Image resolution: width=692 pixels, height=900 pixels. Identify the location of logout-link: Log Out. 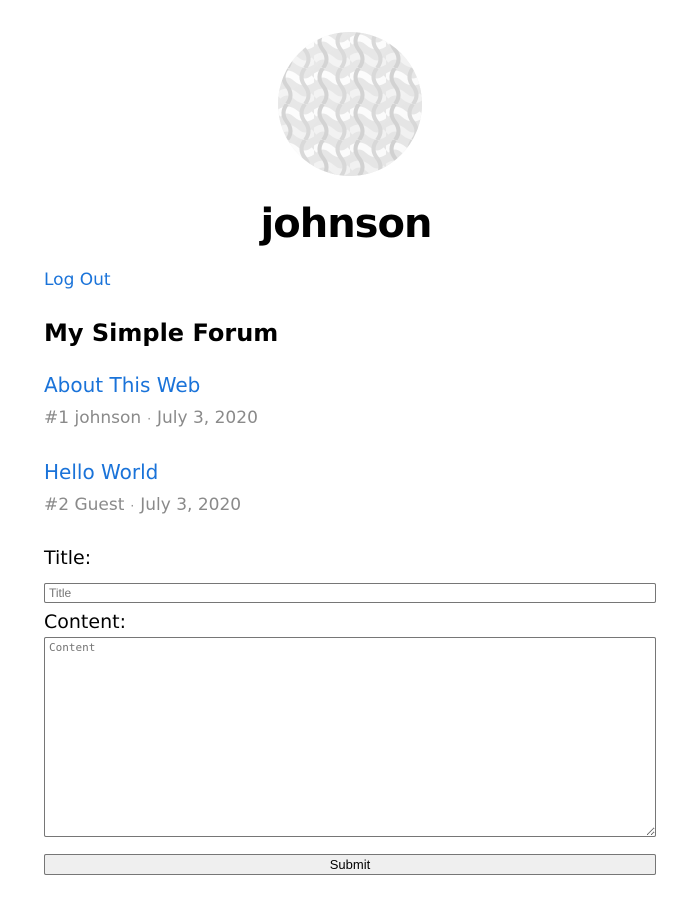
(77, 280).